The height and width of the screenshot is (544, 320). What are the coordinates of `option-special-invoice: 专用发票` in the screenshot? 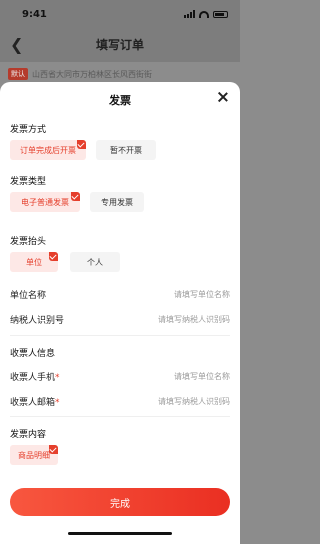 It's located at (117, 202).